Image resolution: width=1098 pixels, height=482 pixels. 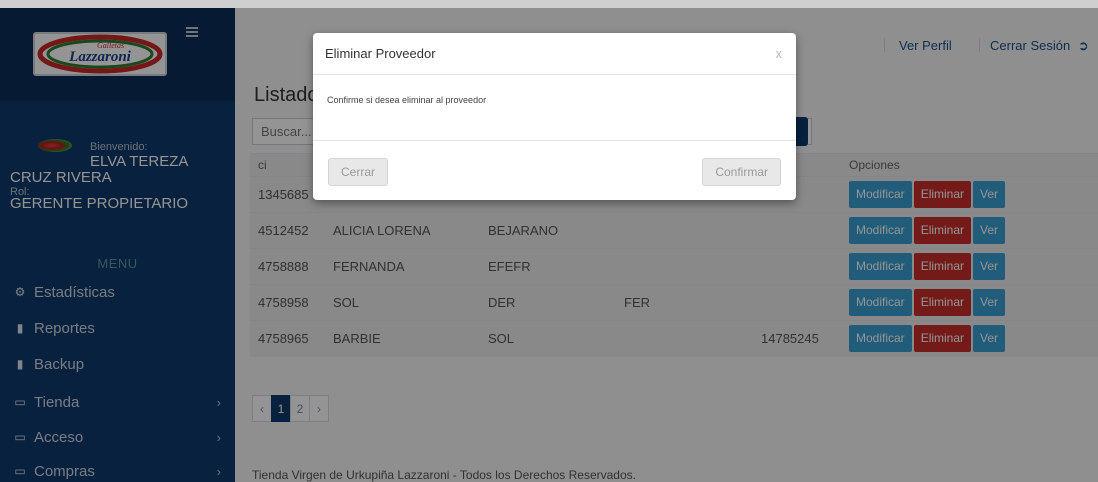 I want to click on confirm-button: Confirmar, so click(x=741, y=172).